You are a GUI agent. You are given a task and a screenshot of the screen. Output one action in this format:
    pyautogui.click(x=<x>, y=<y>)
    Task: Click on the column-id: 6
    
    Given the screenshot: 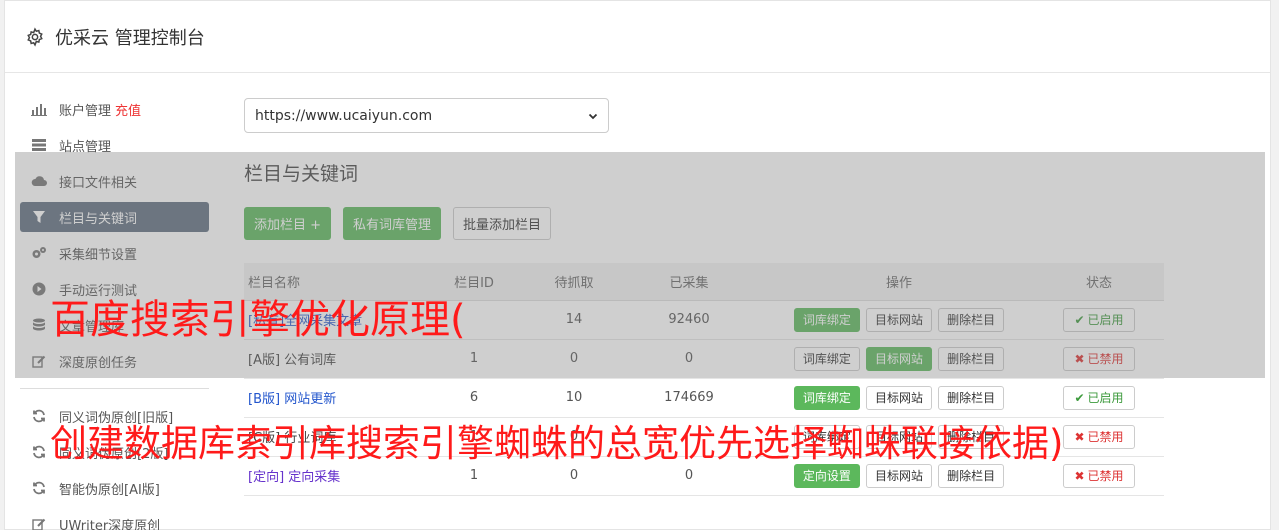 What is the action you would take?
    pyautogui.click(x=474, y=398)
    